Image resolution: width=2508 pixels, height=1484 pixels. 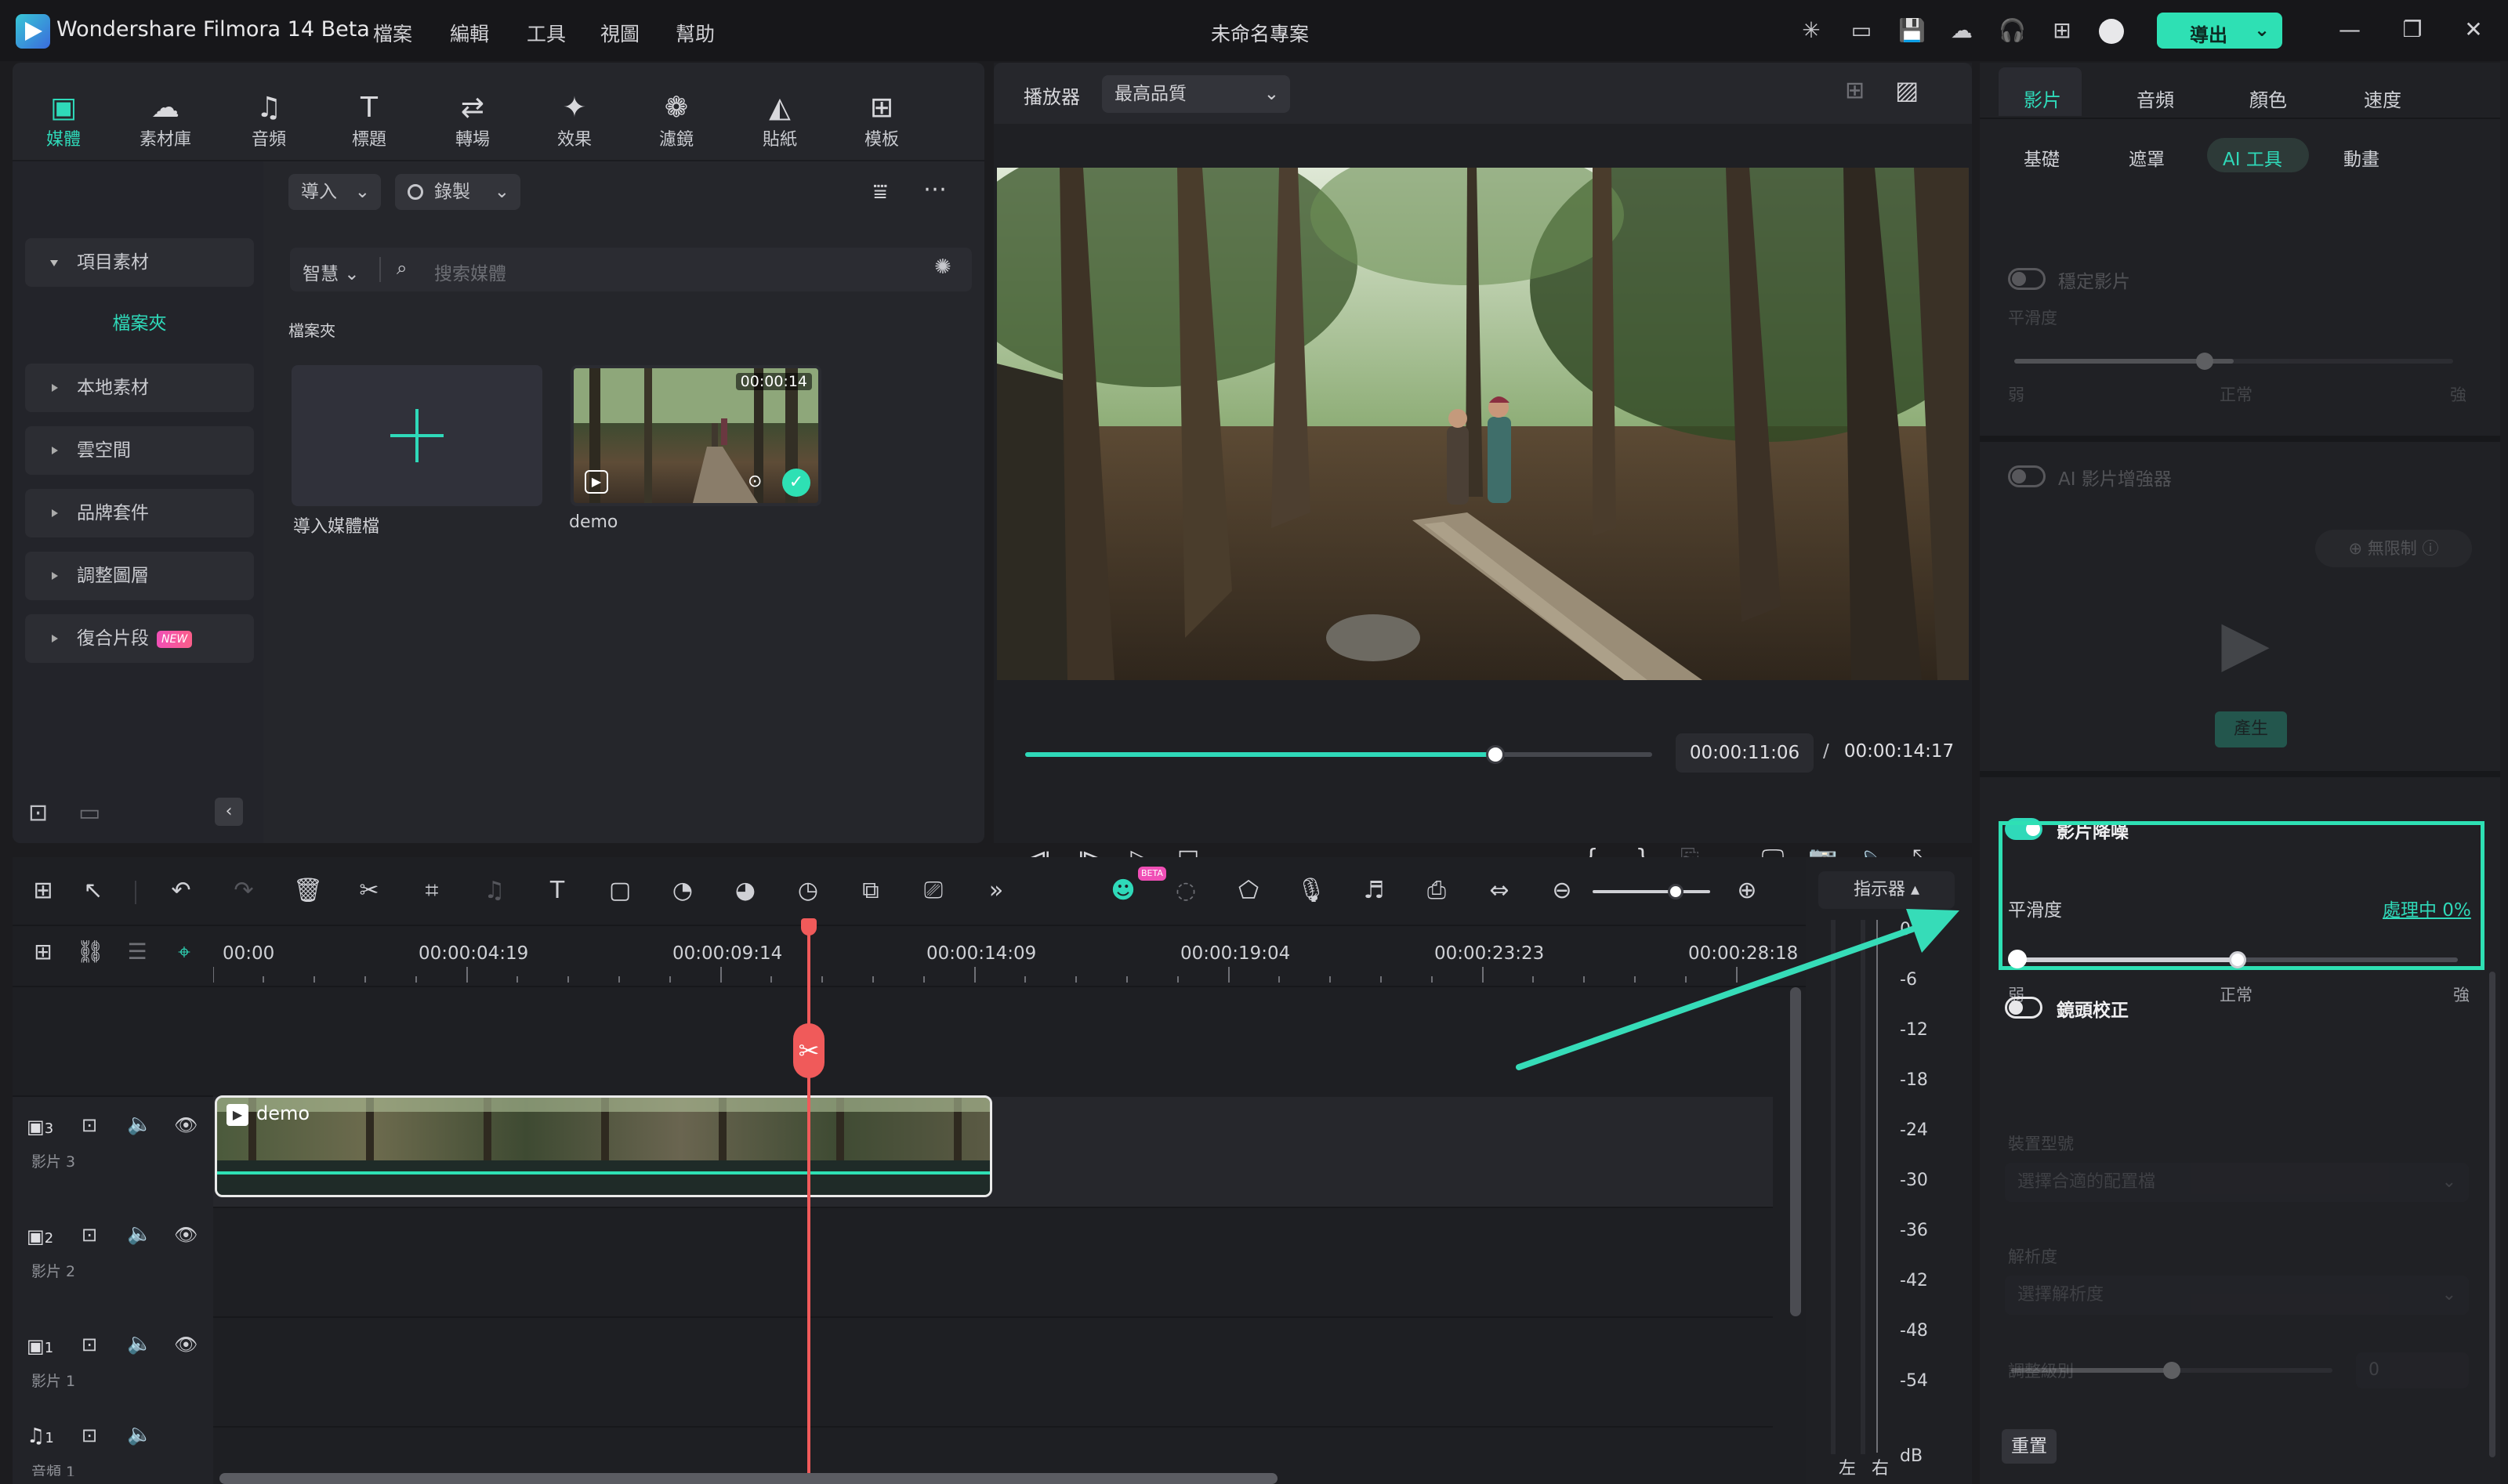 I want to click on record-dropdown: 錄製 ⌄, so click(x=457, y=192).